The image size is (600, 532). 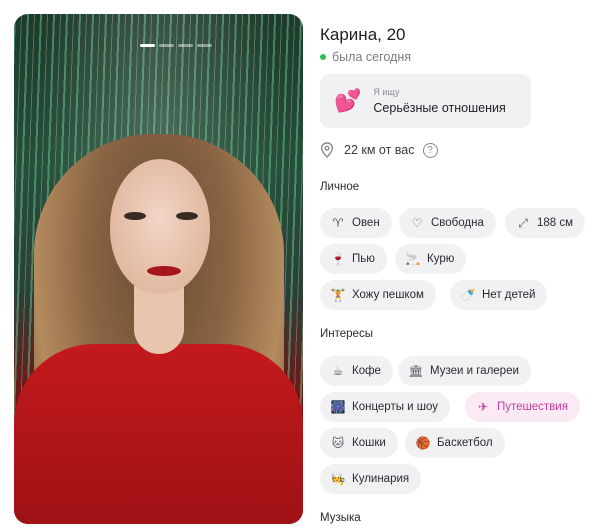 I want to click on heart-outline-icon: ♡, so click(x=417, y=223).